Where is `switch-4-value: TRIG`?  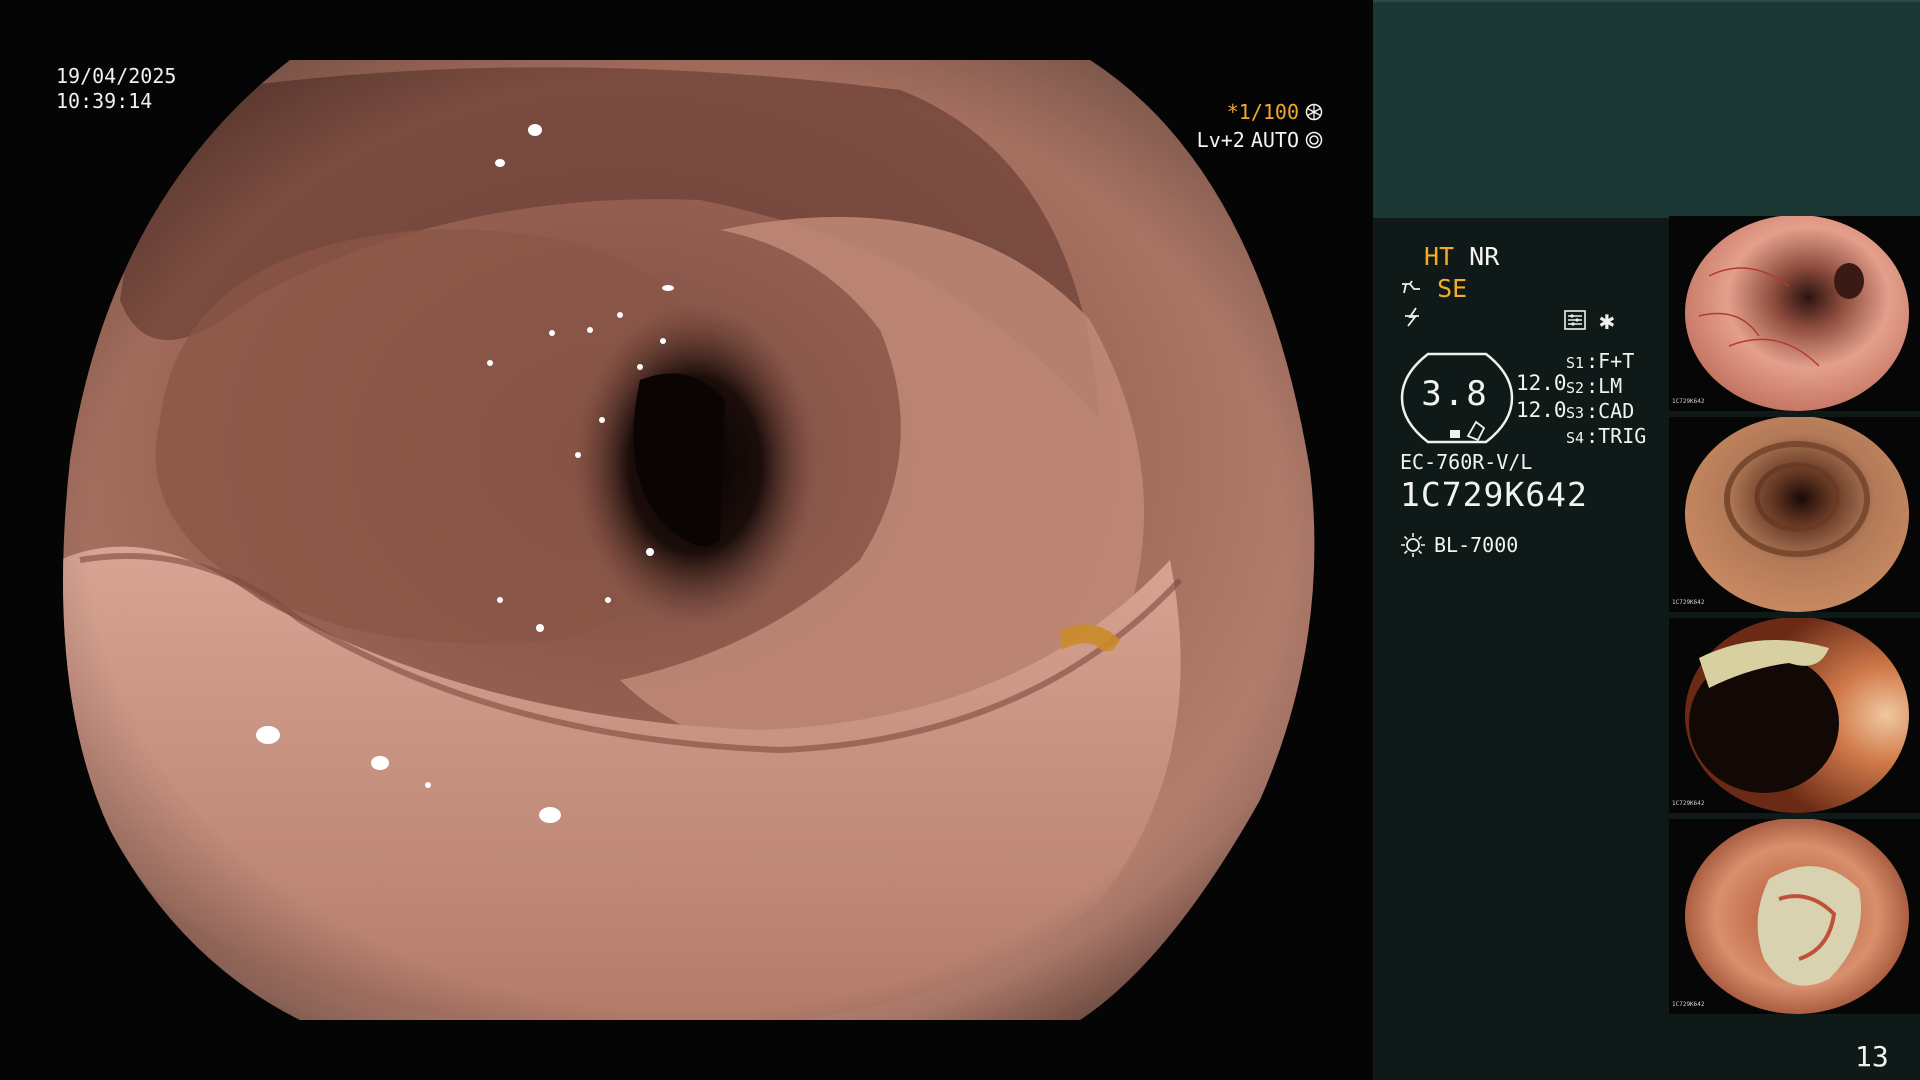 switch-4-value: TRIG is located at coordinates (1622, 436).